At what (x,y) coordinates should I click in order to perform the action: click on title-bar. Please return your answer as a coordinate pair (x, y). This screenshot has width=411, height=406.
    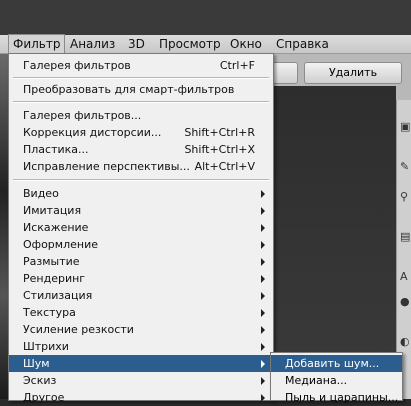
    Looking at the image, I should click on (205, 17).